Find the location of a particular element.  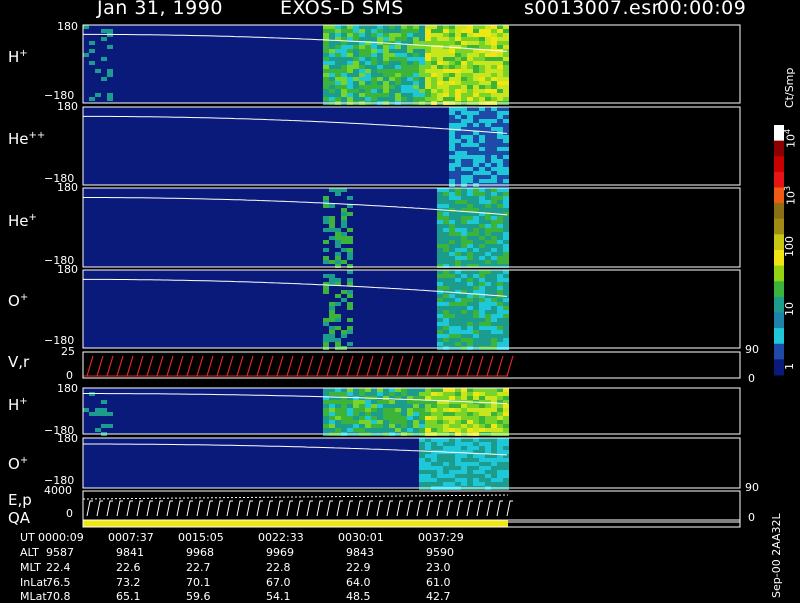

colorbar-tick-1: 1 is located at coordinates (789, 366).